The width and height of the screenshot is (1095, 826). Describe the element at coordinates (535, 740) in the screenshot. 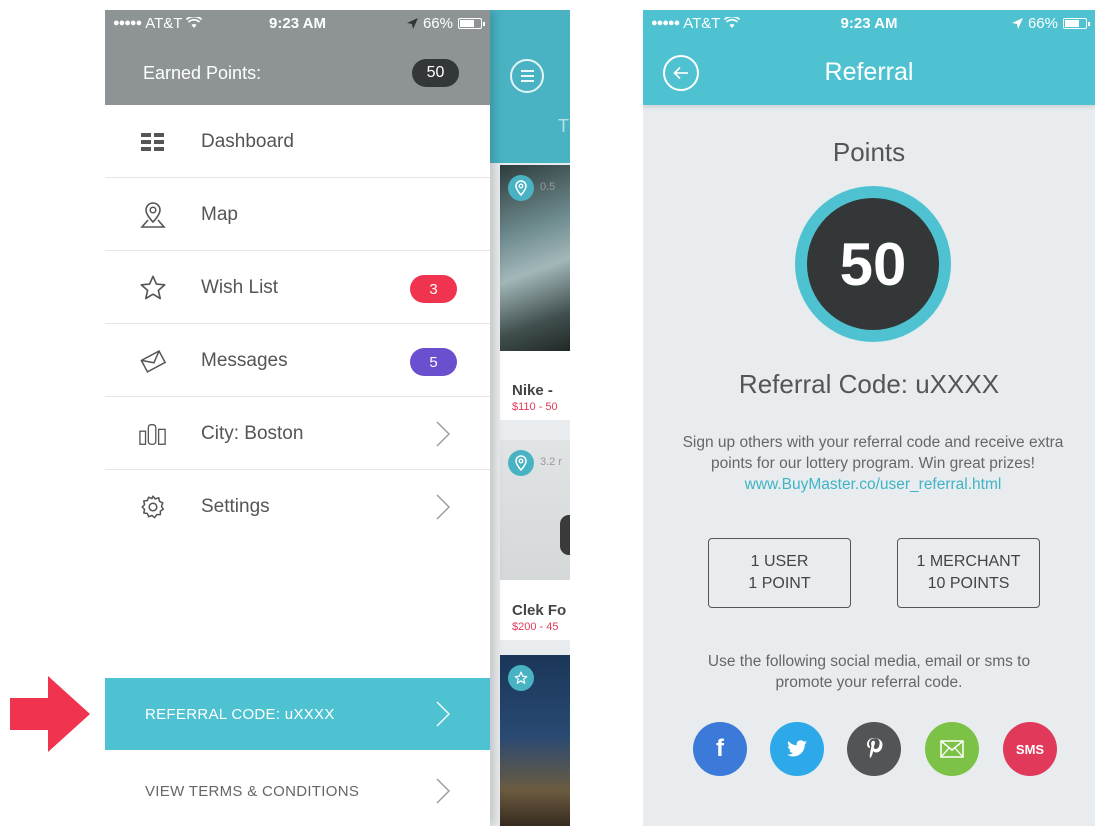

I see `product-card` at that location.